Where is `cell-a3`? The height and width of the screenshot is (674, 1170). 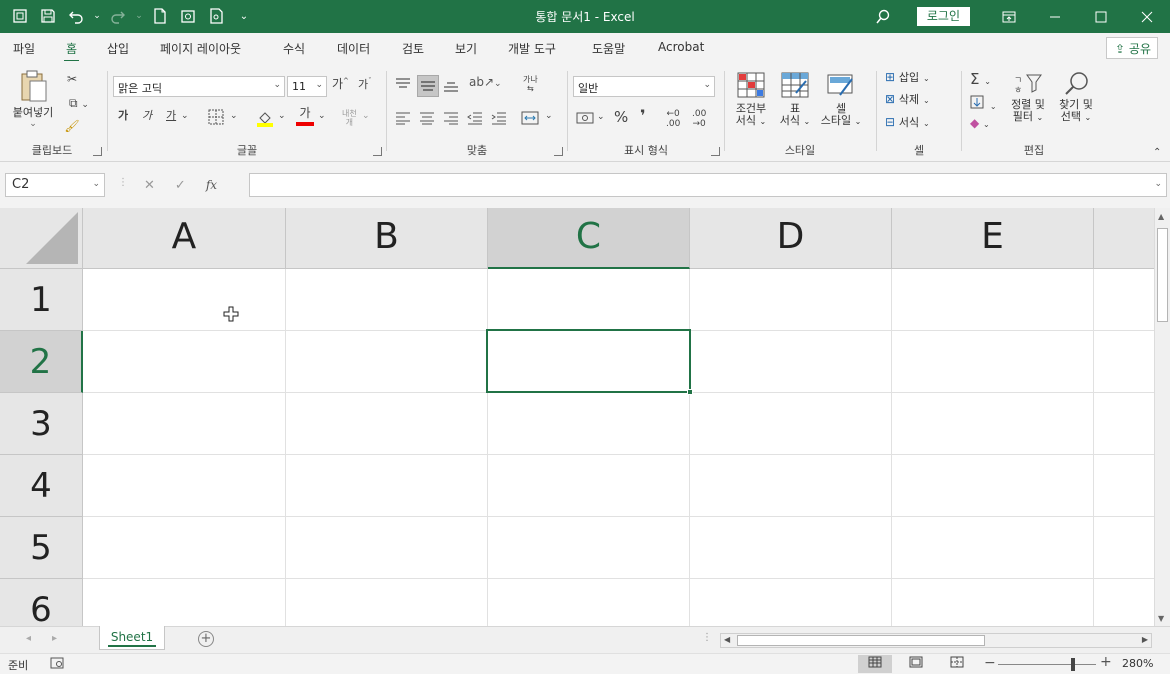
cell-a3 is located at coordinates (184, 424).